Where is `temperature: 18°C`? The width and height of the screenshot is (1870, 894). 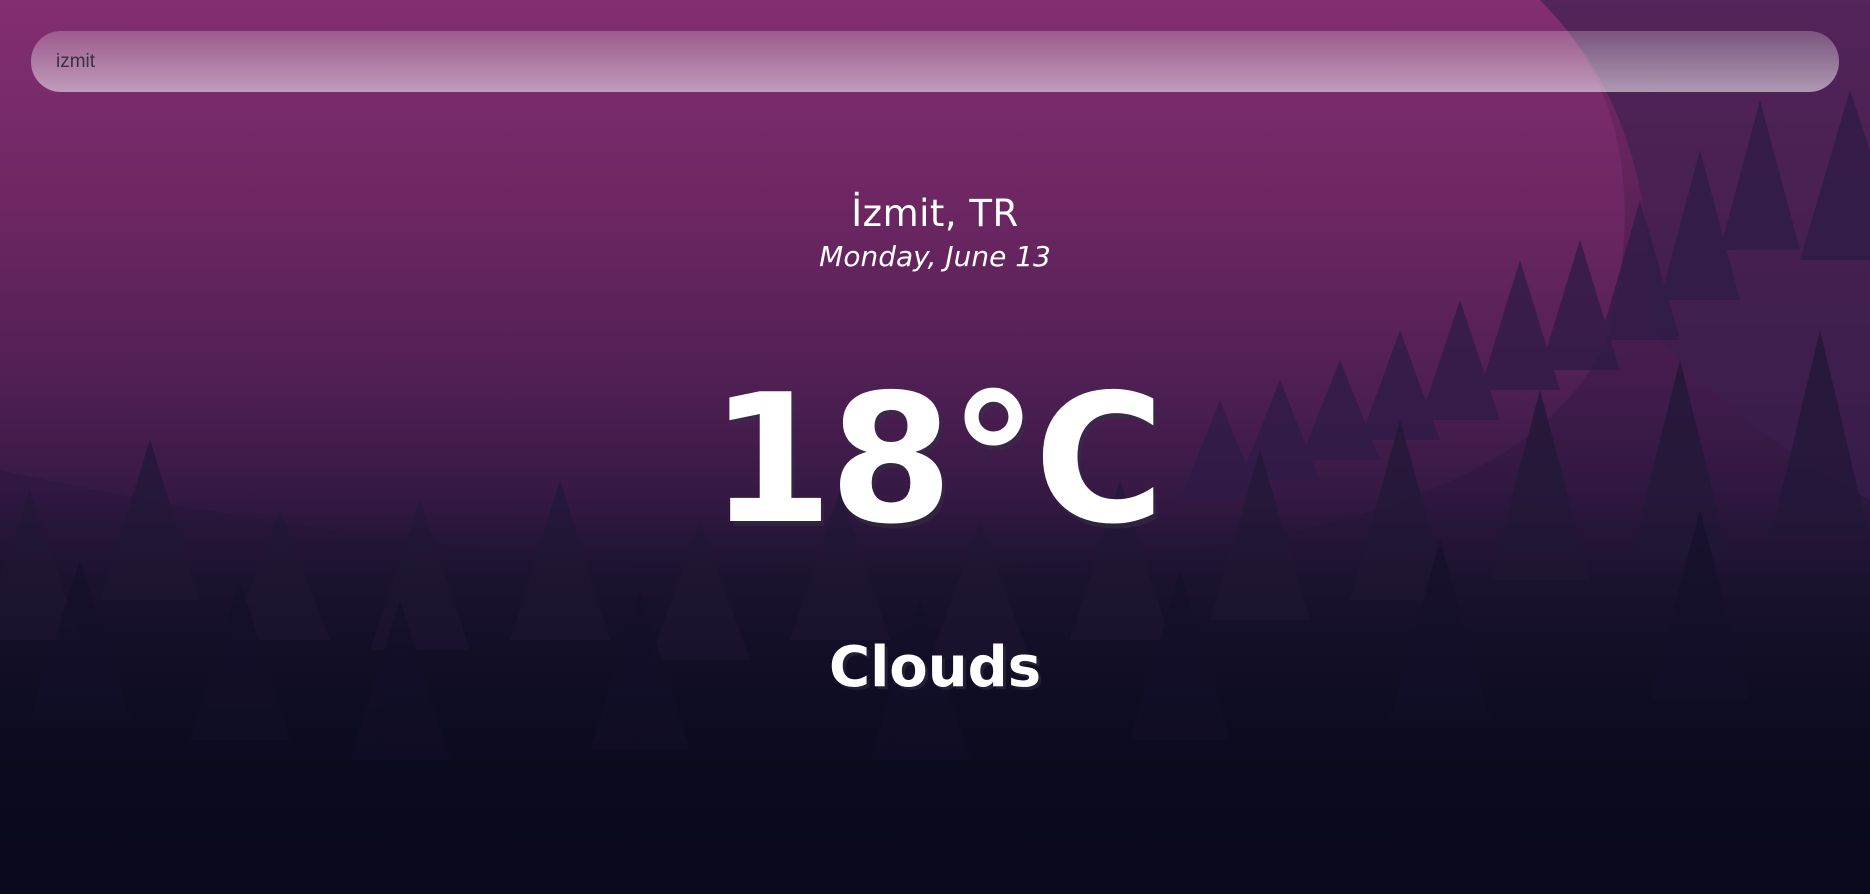
temperature: 18°C is located at coordinates (936, 459).